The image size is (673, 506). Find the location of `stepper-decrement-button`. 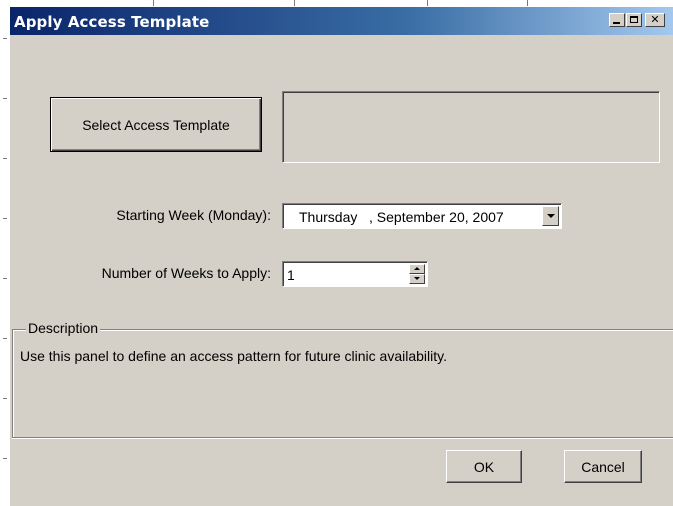

stepper-decrement-button is located at coordinates (417, 279).